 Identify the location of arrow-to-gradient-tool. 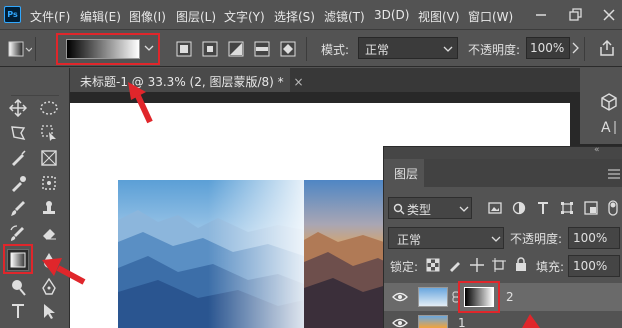
(64, 271).